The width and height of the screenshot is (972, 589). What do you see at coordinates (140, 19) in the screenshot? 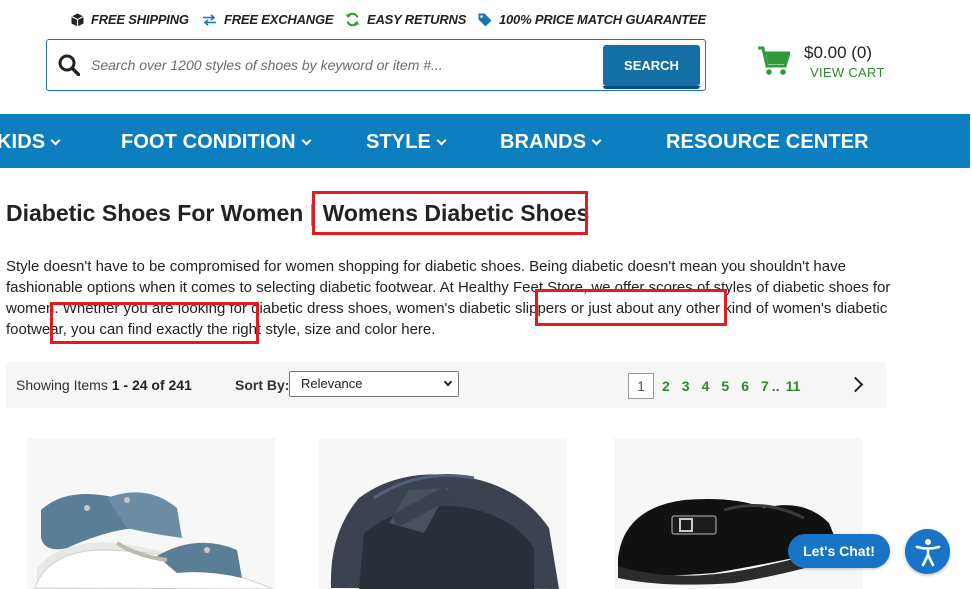
I see `perk-label: FREE SHIPPING` at bounding box center [140, 19].